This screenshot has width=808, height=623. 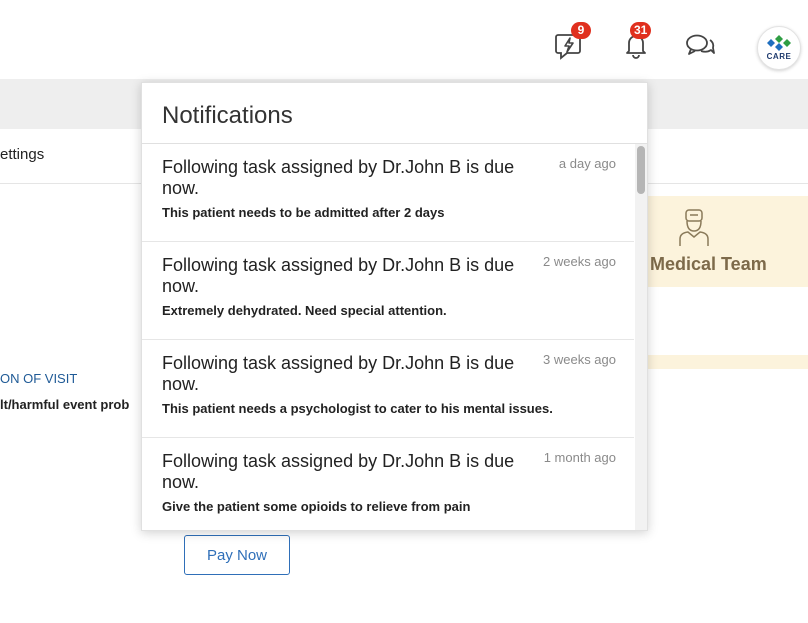 What do you see at coordinates (727, 362) in the screenshot?
I see `highlight-strip` at bounding box center [727, 362].